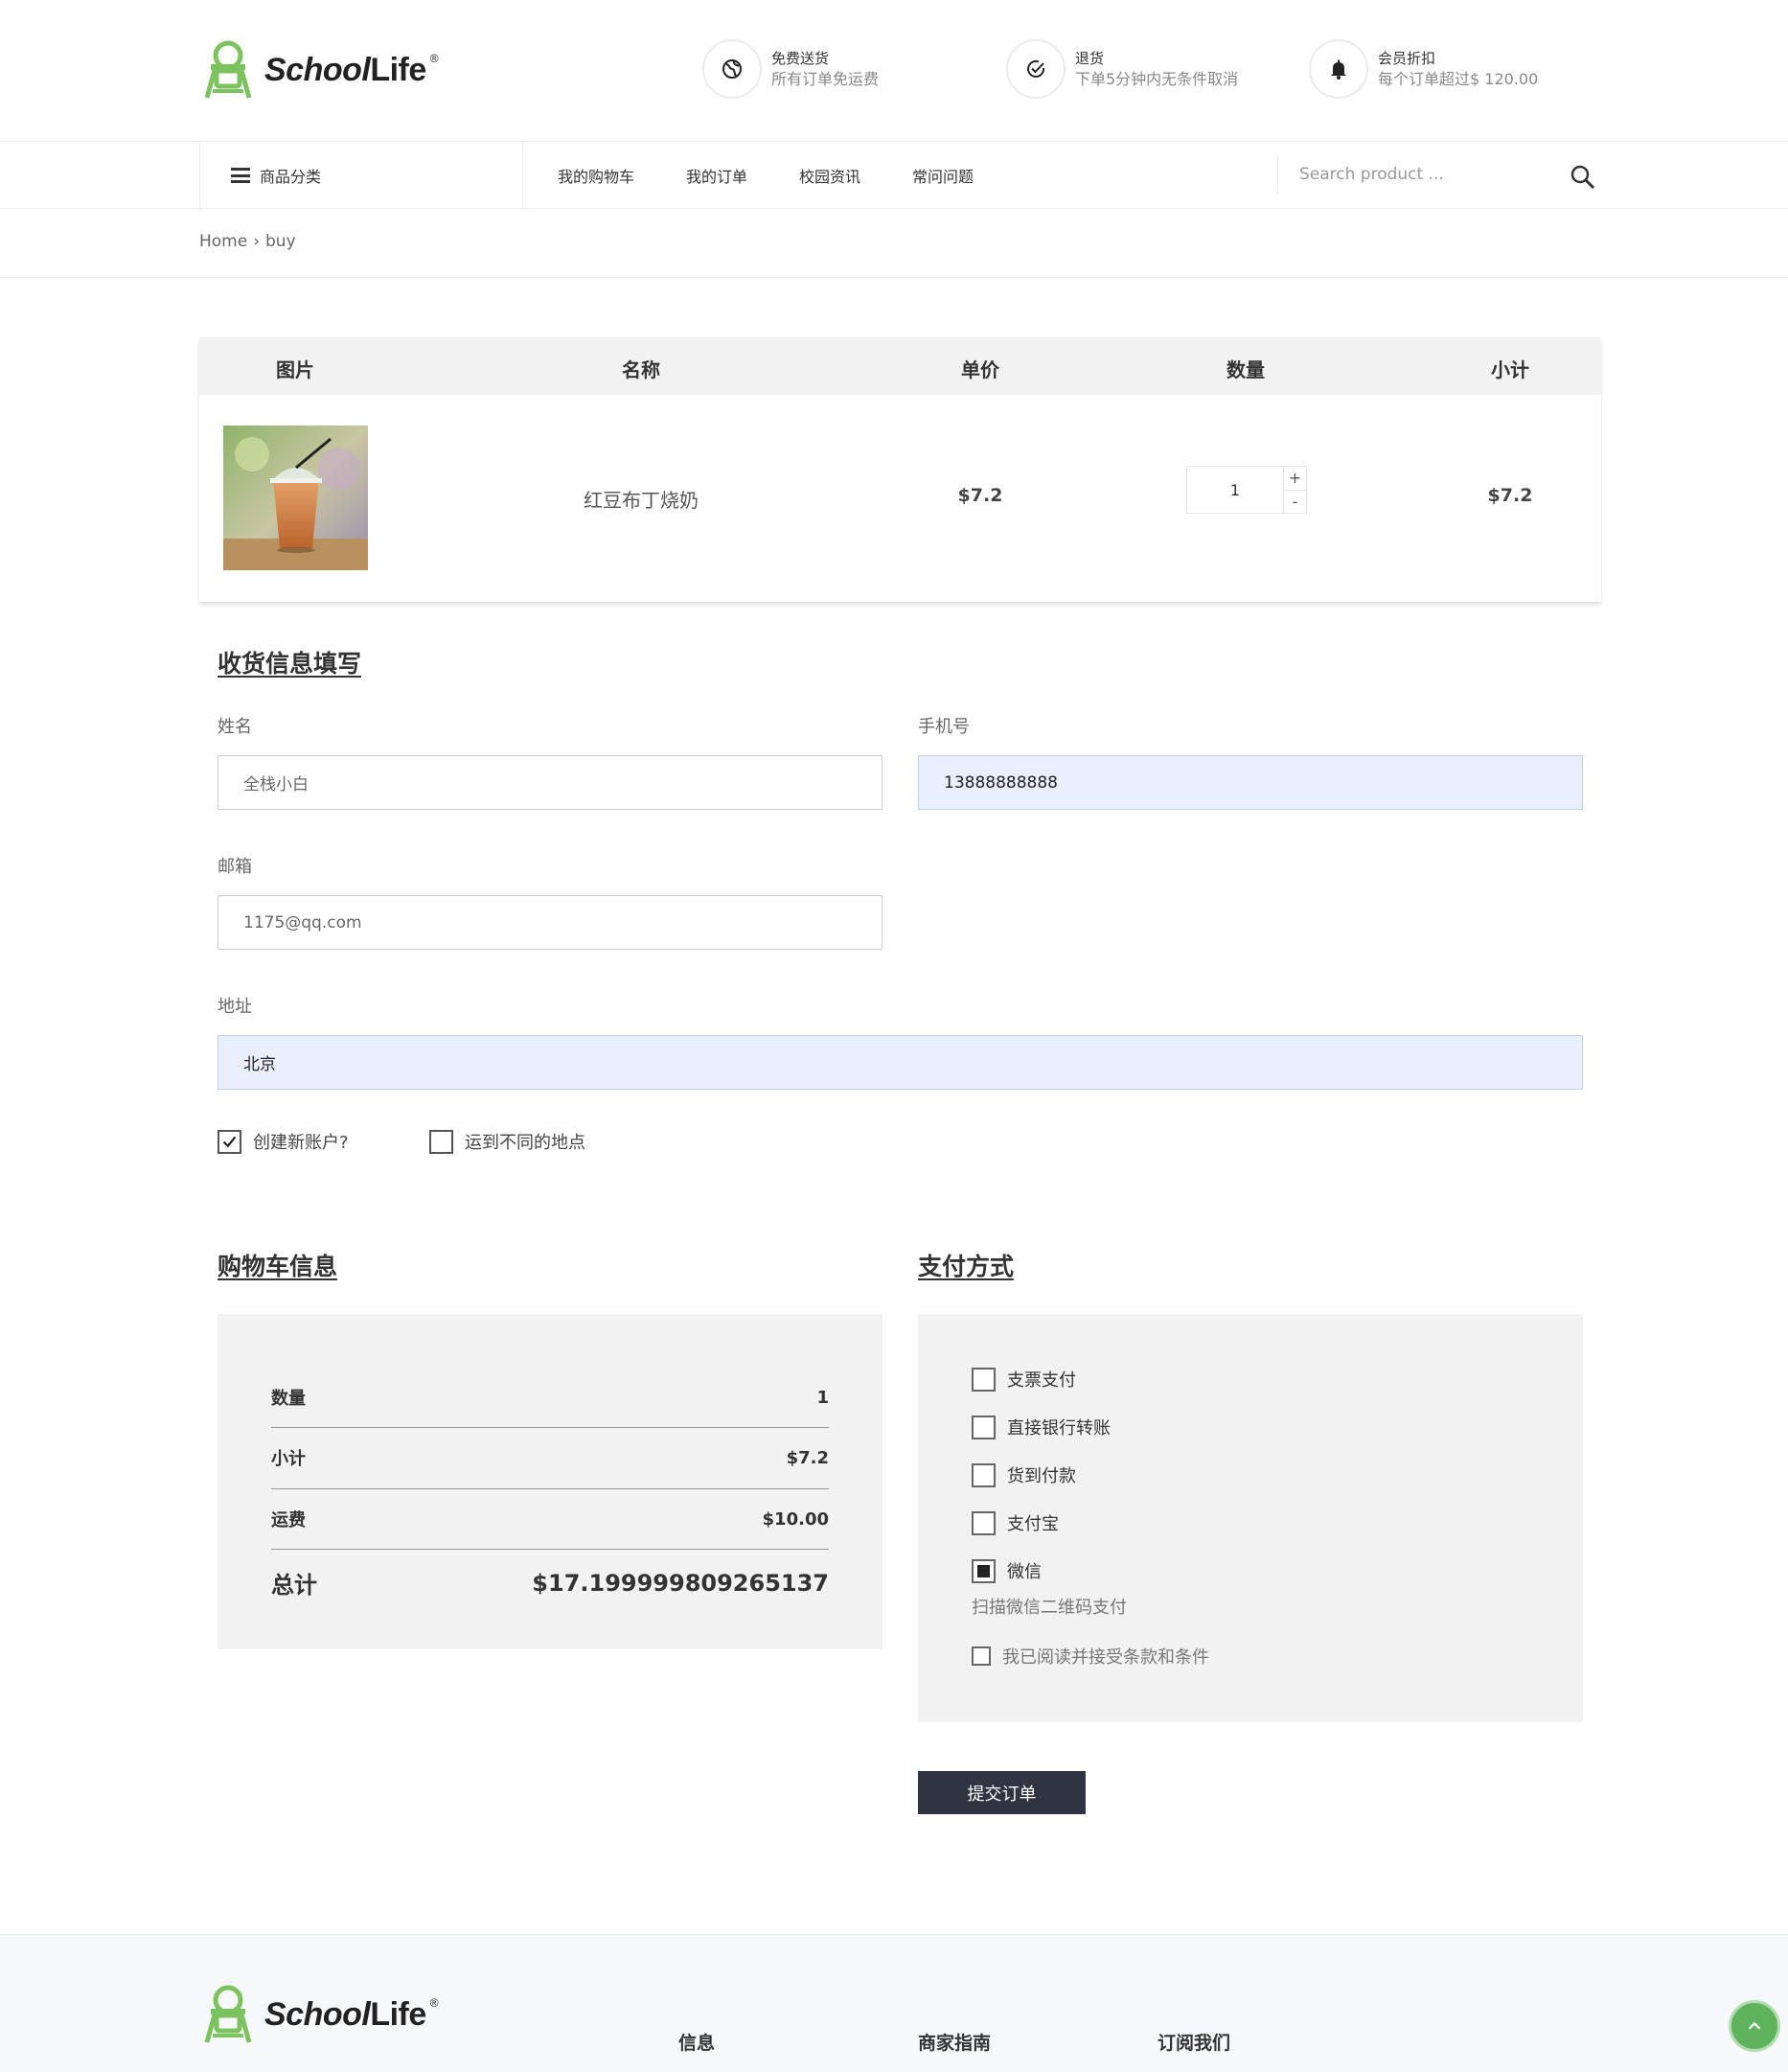 The height and width of the screenshot is (2072, 1788). I want to click on product-image, so click(295, 498).